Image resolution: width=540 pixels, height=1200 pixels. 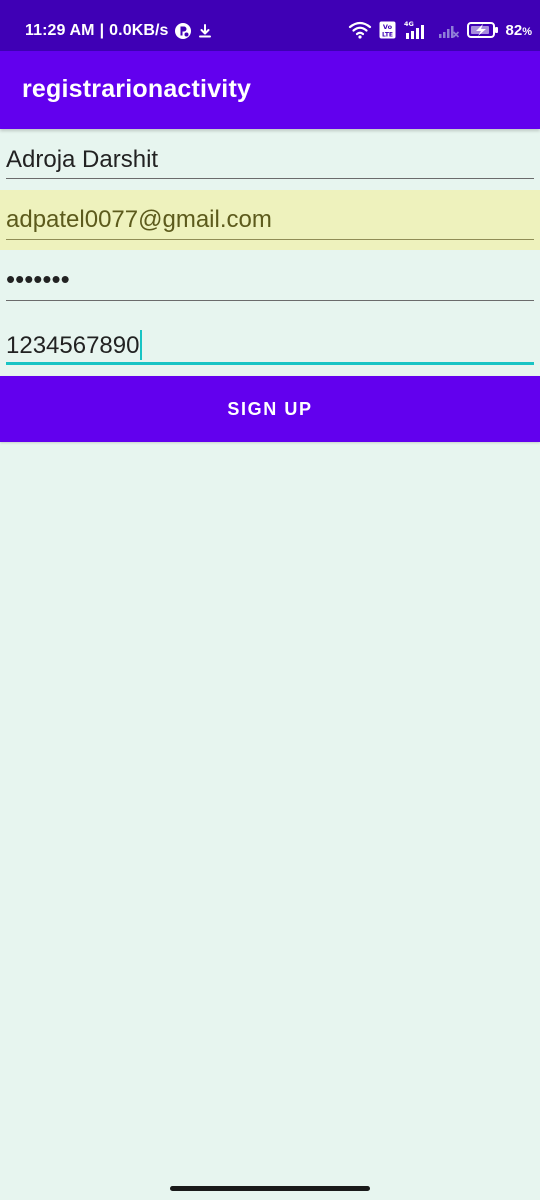 I want to click on phone-input-wrapper: 1234567890, so click(x=74, y=345).